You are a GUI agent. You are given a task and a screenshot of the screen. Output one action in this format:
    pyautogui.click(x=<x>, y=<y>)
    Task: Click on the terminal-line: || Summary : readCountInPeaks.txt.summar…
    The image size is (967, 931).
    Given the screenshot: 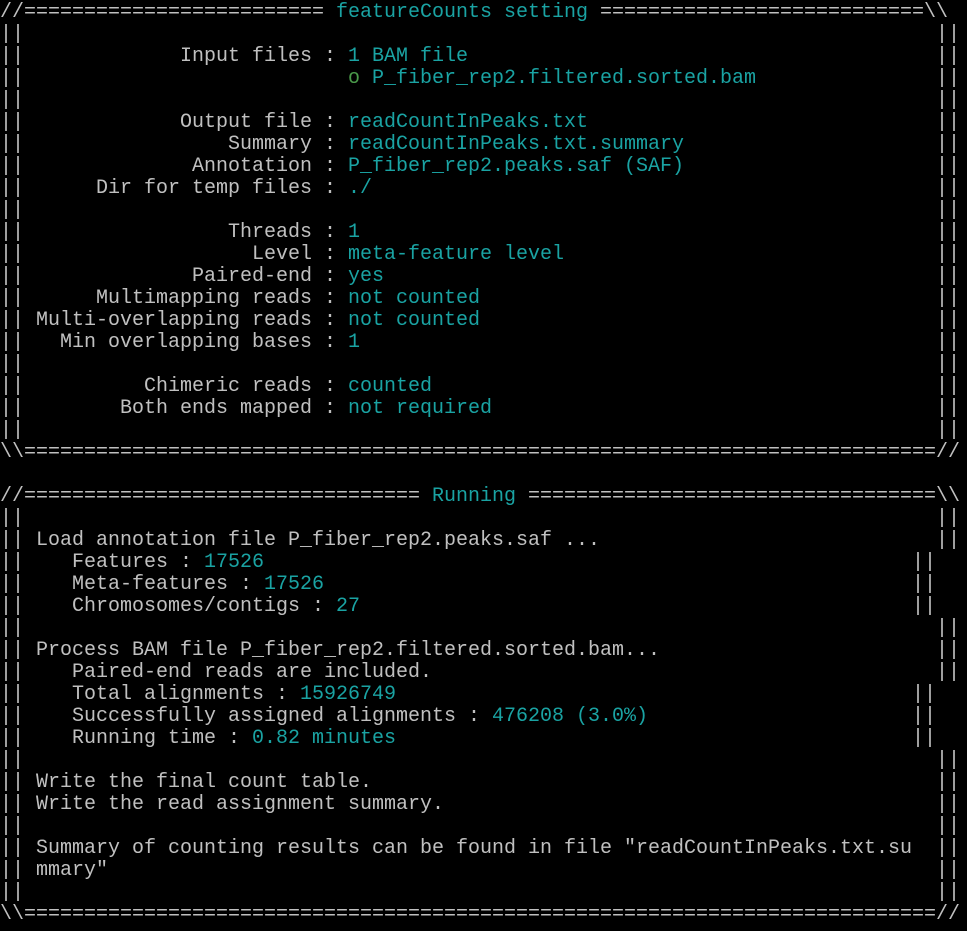 What is the action you would take?
    pyautogui.click(x=483, y=145)
    